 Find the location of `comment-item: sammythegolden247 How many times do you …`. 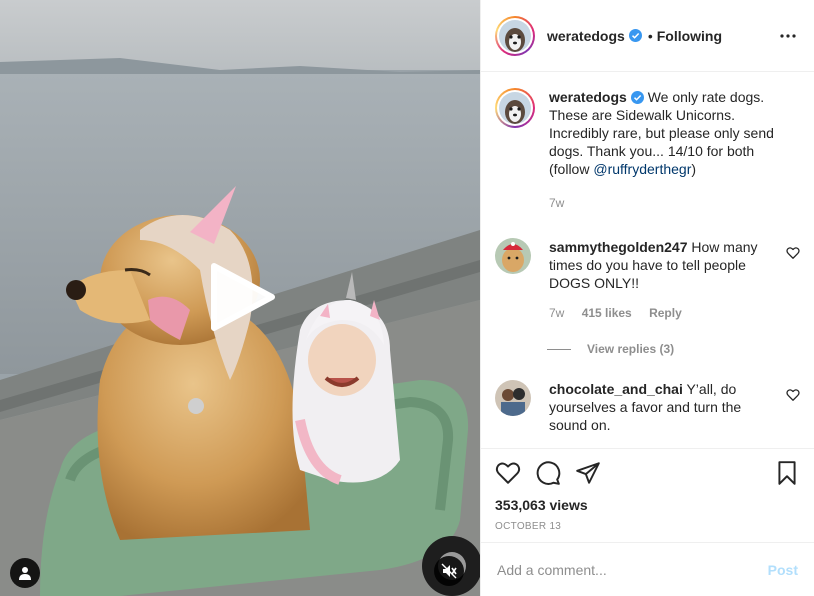

comment-item: sammythegolden247 How many times do you … is located at coordinates (647, 280).